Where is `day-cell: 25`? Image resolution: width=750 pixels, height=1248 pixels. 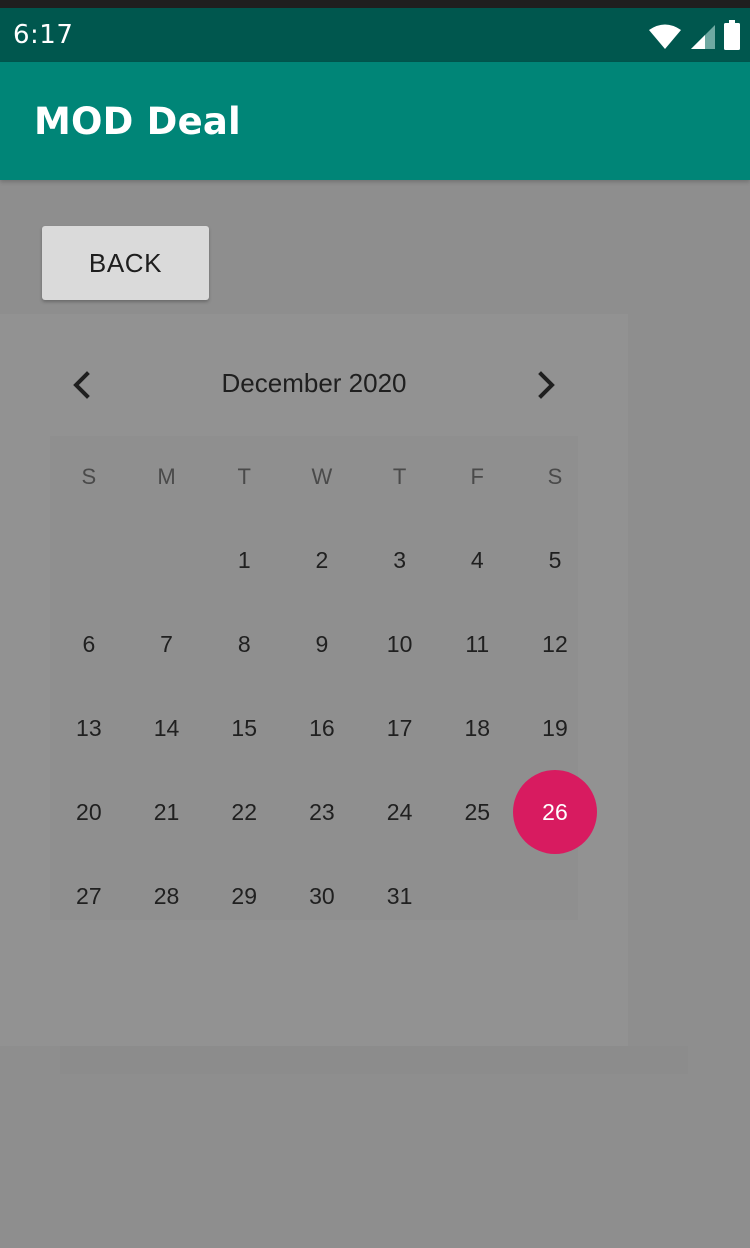 day-cell: 25 is located at coordinates (477, 812).